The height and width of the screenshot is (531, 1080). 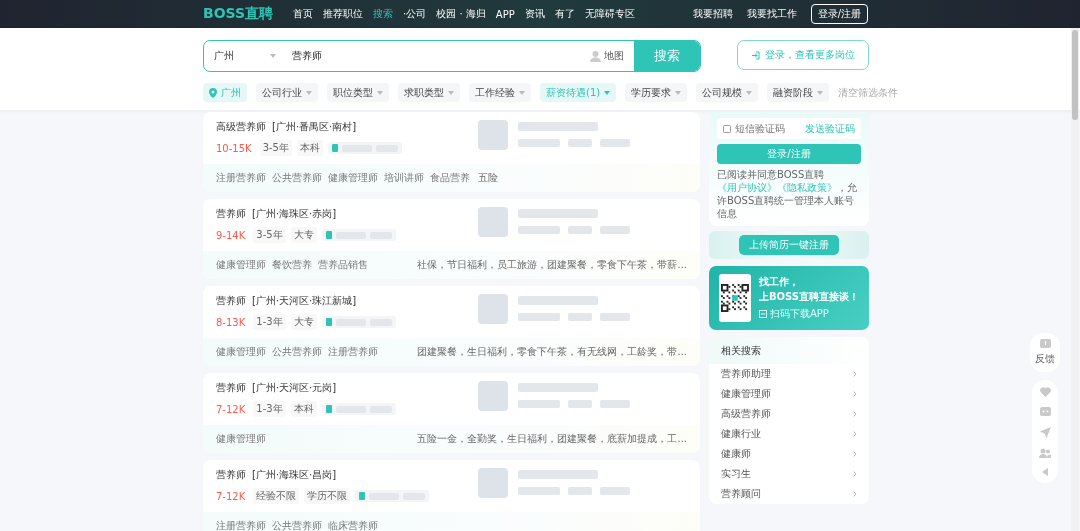 I want to click on login-arrow-icon, so click(x=755, y=55).